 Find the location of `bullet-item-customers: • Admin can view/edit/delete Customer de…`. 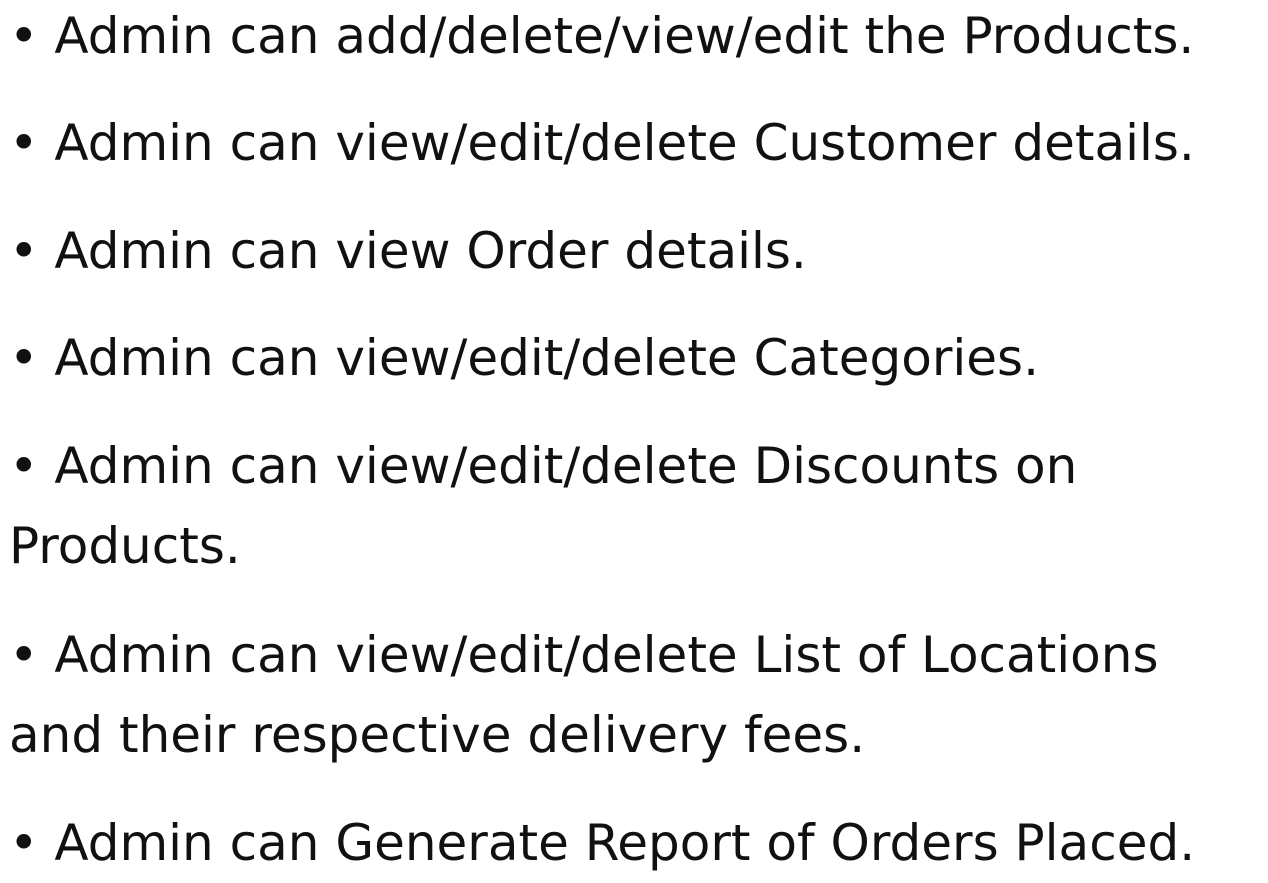

bullet-item-customers: • Admin can view/edit/delete Customer de… is located at coordinates (602, 143).